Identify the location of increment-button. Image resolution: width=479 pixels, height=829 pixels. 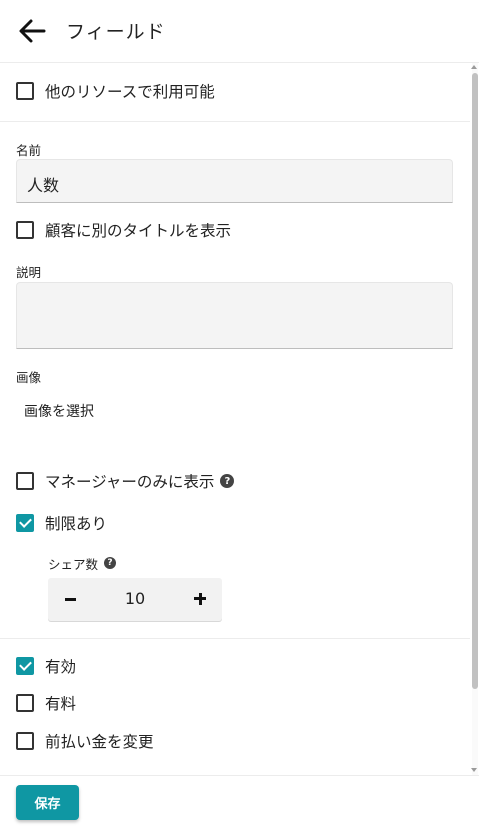
(200, 599).